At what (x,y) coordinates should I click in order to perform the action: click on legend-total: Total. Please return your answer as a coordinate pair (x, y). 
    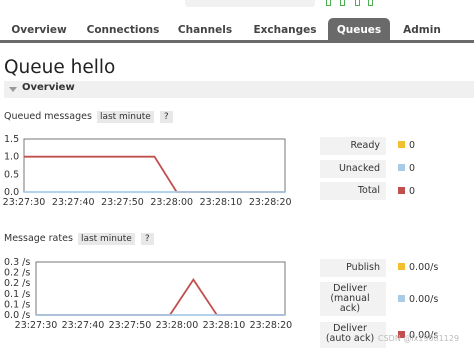
    Looking at the image, I should click on (353, 191).